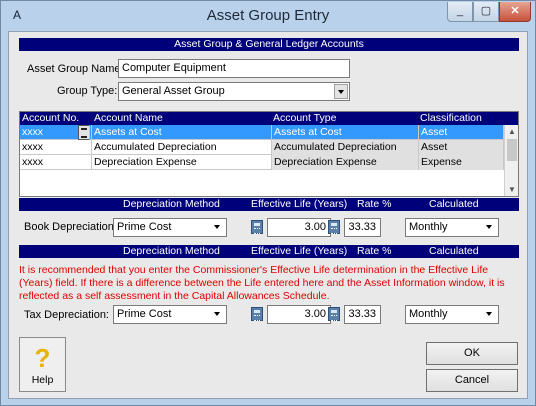  What do you see at coordinates (182, 147) in the screenshot?
I see `account-name-cell: Accumulated Depreciation` at bounding box center [182, 147].